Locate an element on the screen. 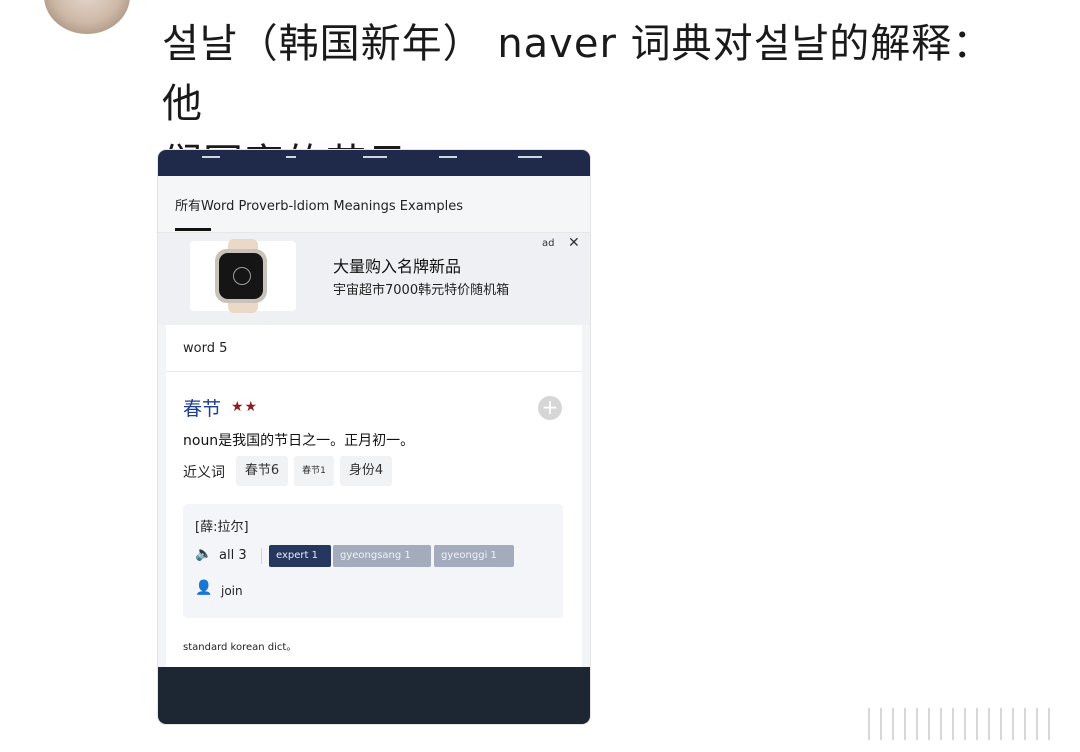  tab-labels: 所有Word Proverb-ldiom Meanings Examples is located at coordinates (319, 204).